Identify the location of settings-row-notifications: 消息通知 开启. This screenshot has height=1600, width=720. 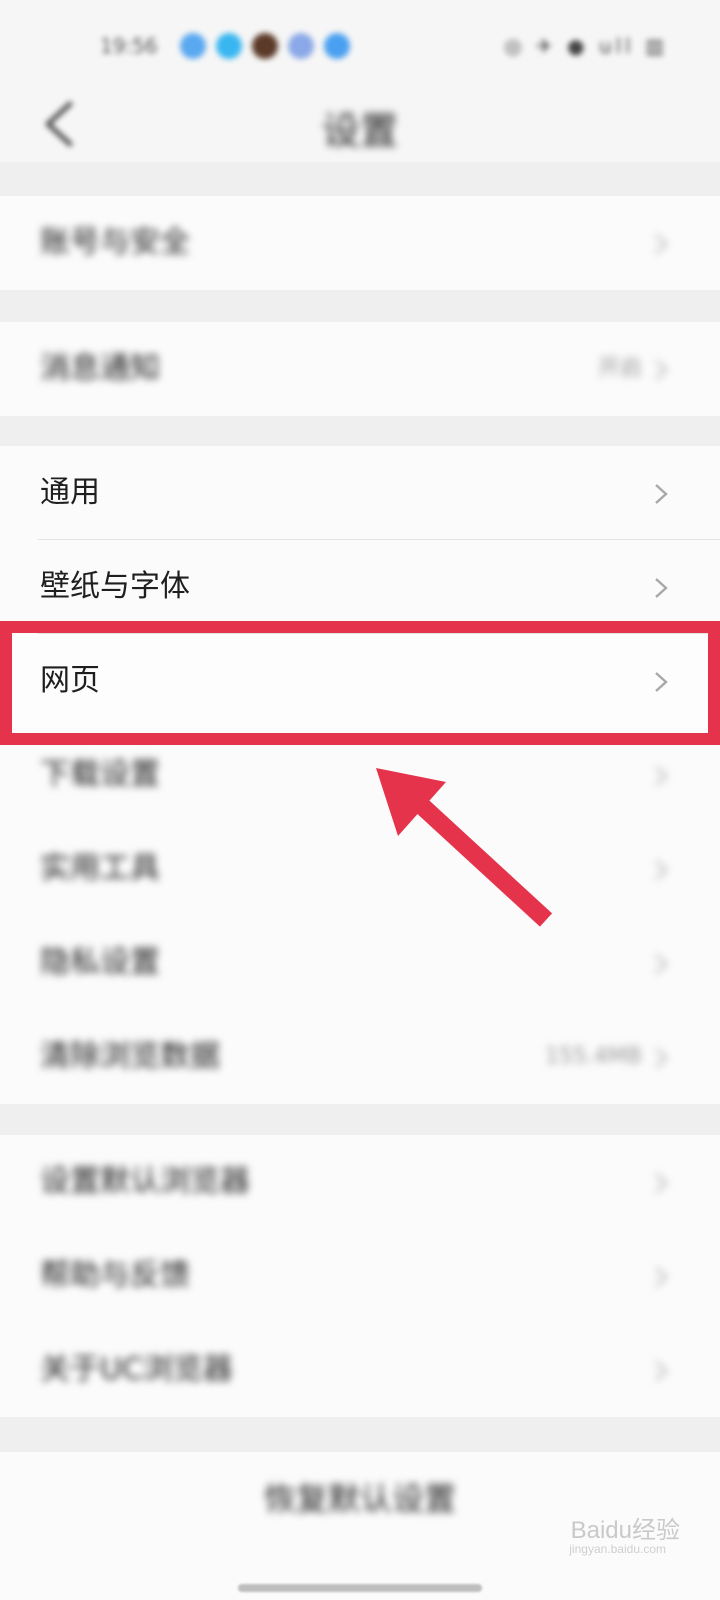
(360, 369).